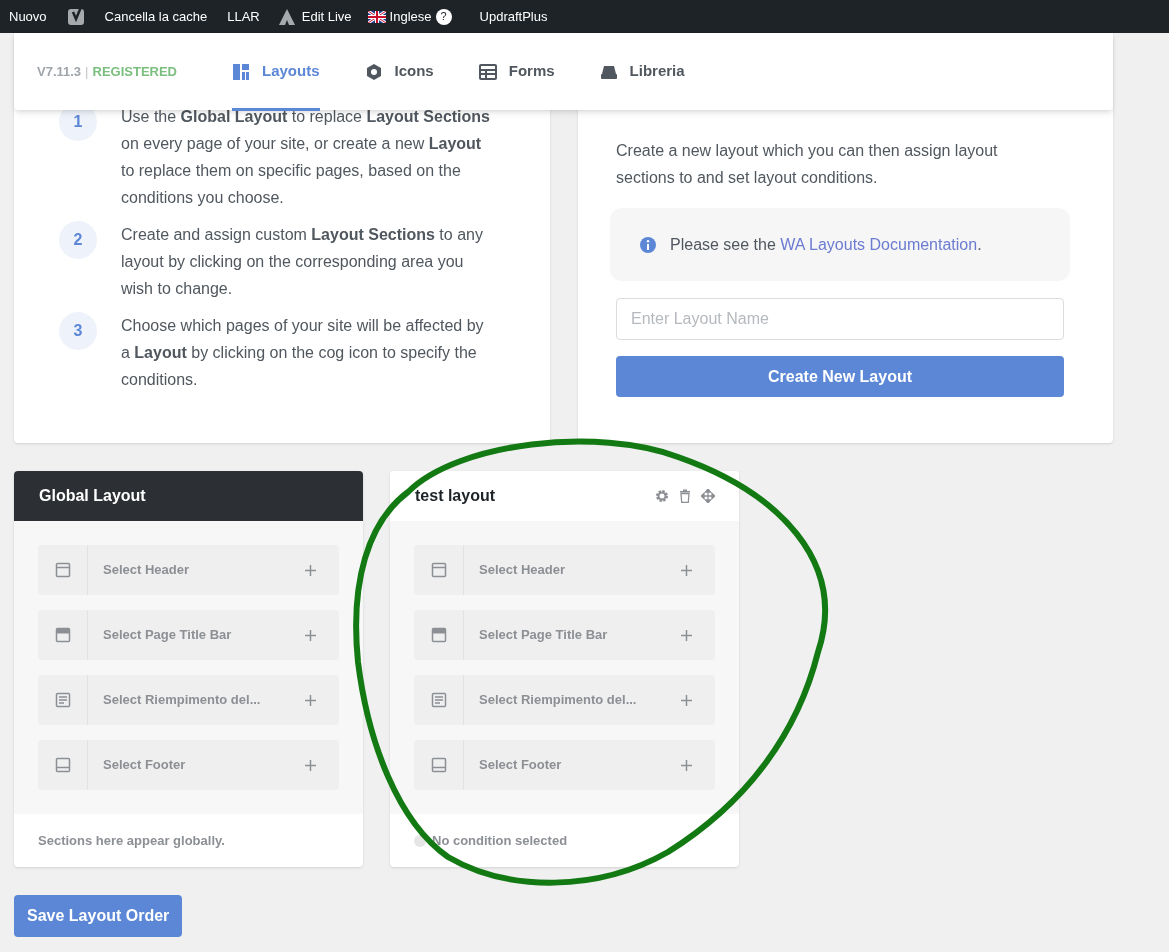 The image size is (1169, 952). I want to click on nav-tab: Layouts, so click(276, 71).